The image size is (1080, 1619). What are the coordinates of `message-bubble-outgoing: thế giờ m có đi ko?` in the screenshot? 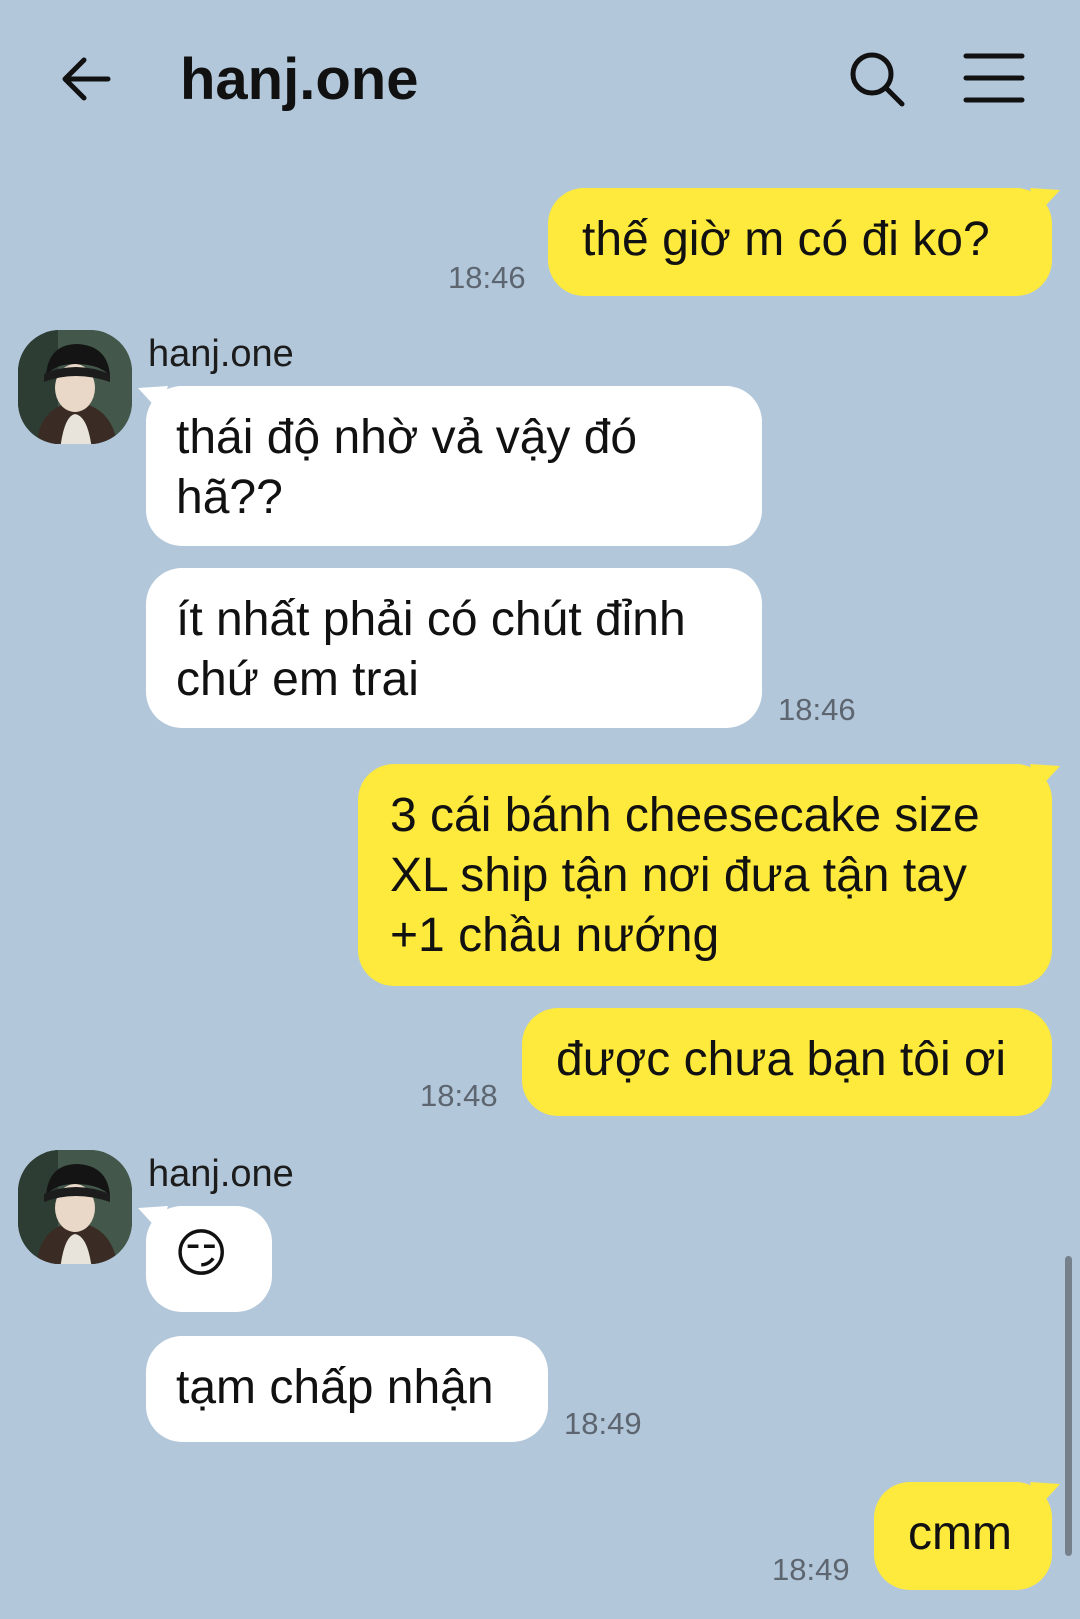 It's located at (800, 242).